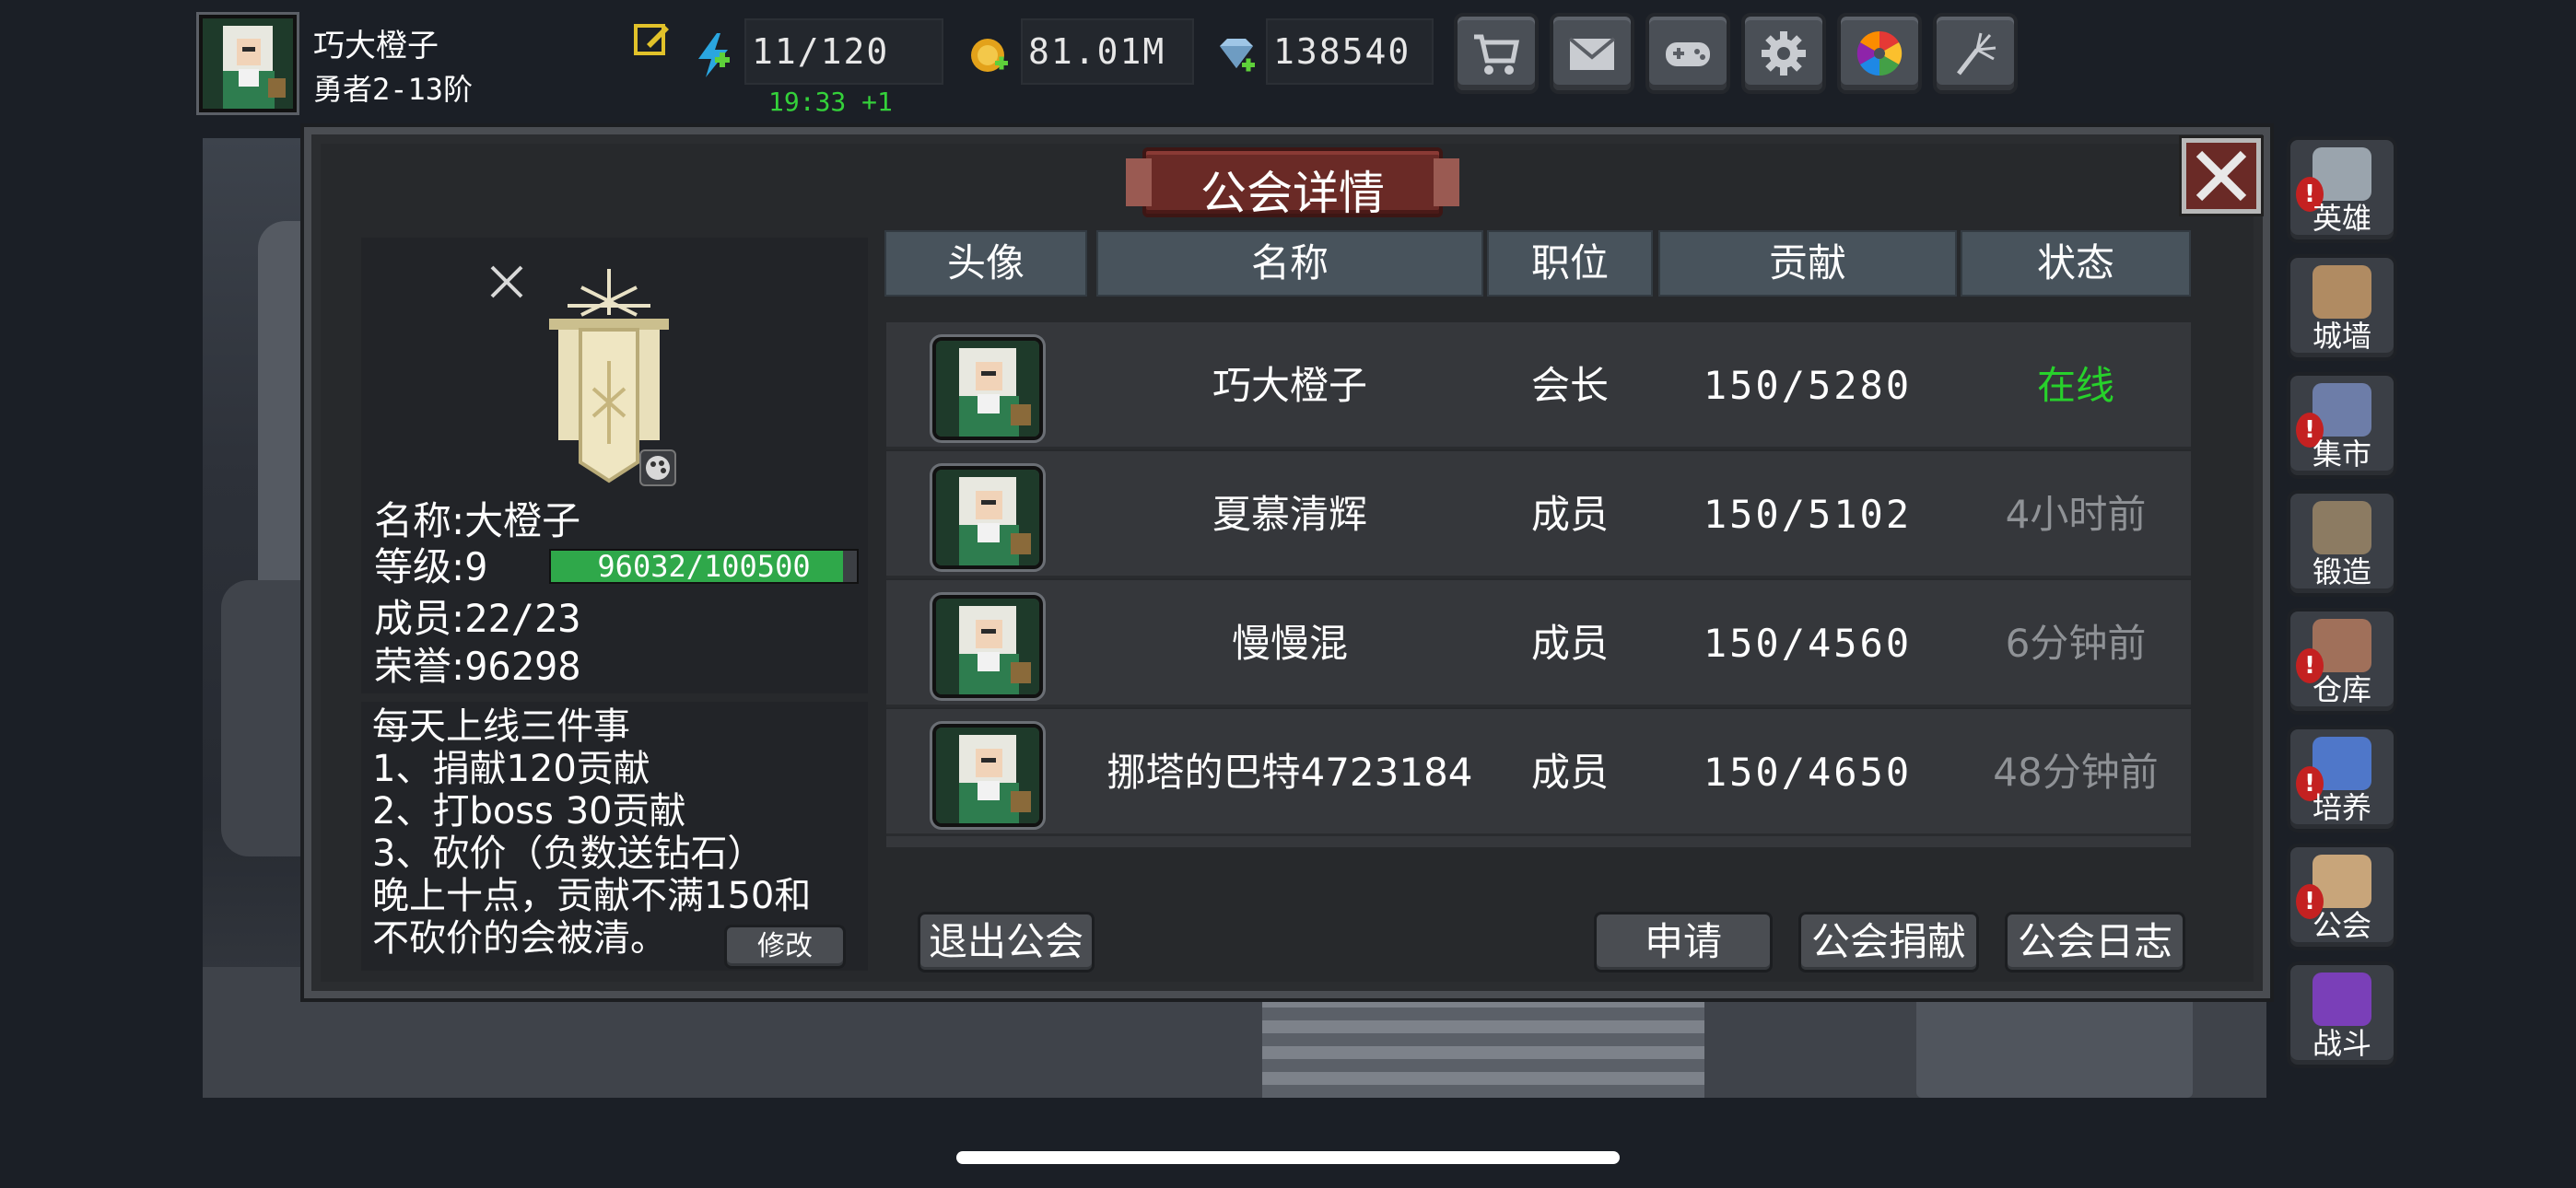  I want to click on table-row: 慢慢混 成员 150/4560 6分钟前, so click(1538, 643).